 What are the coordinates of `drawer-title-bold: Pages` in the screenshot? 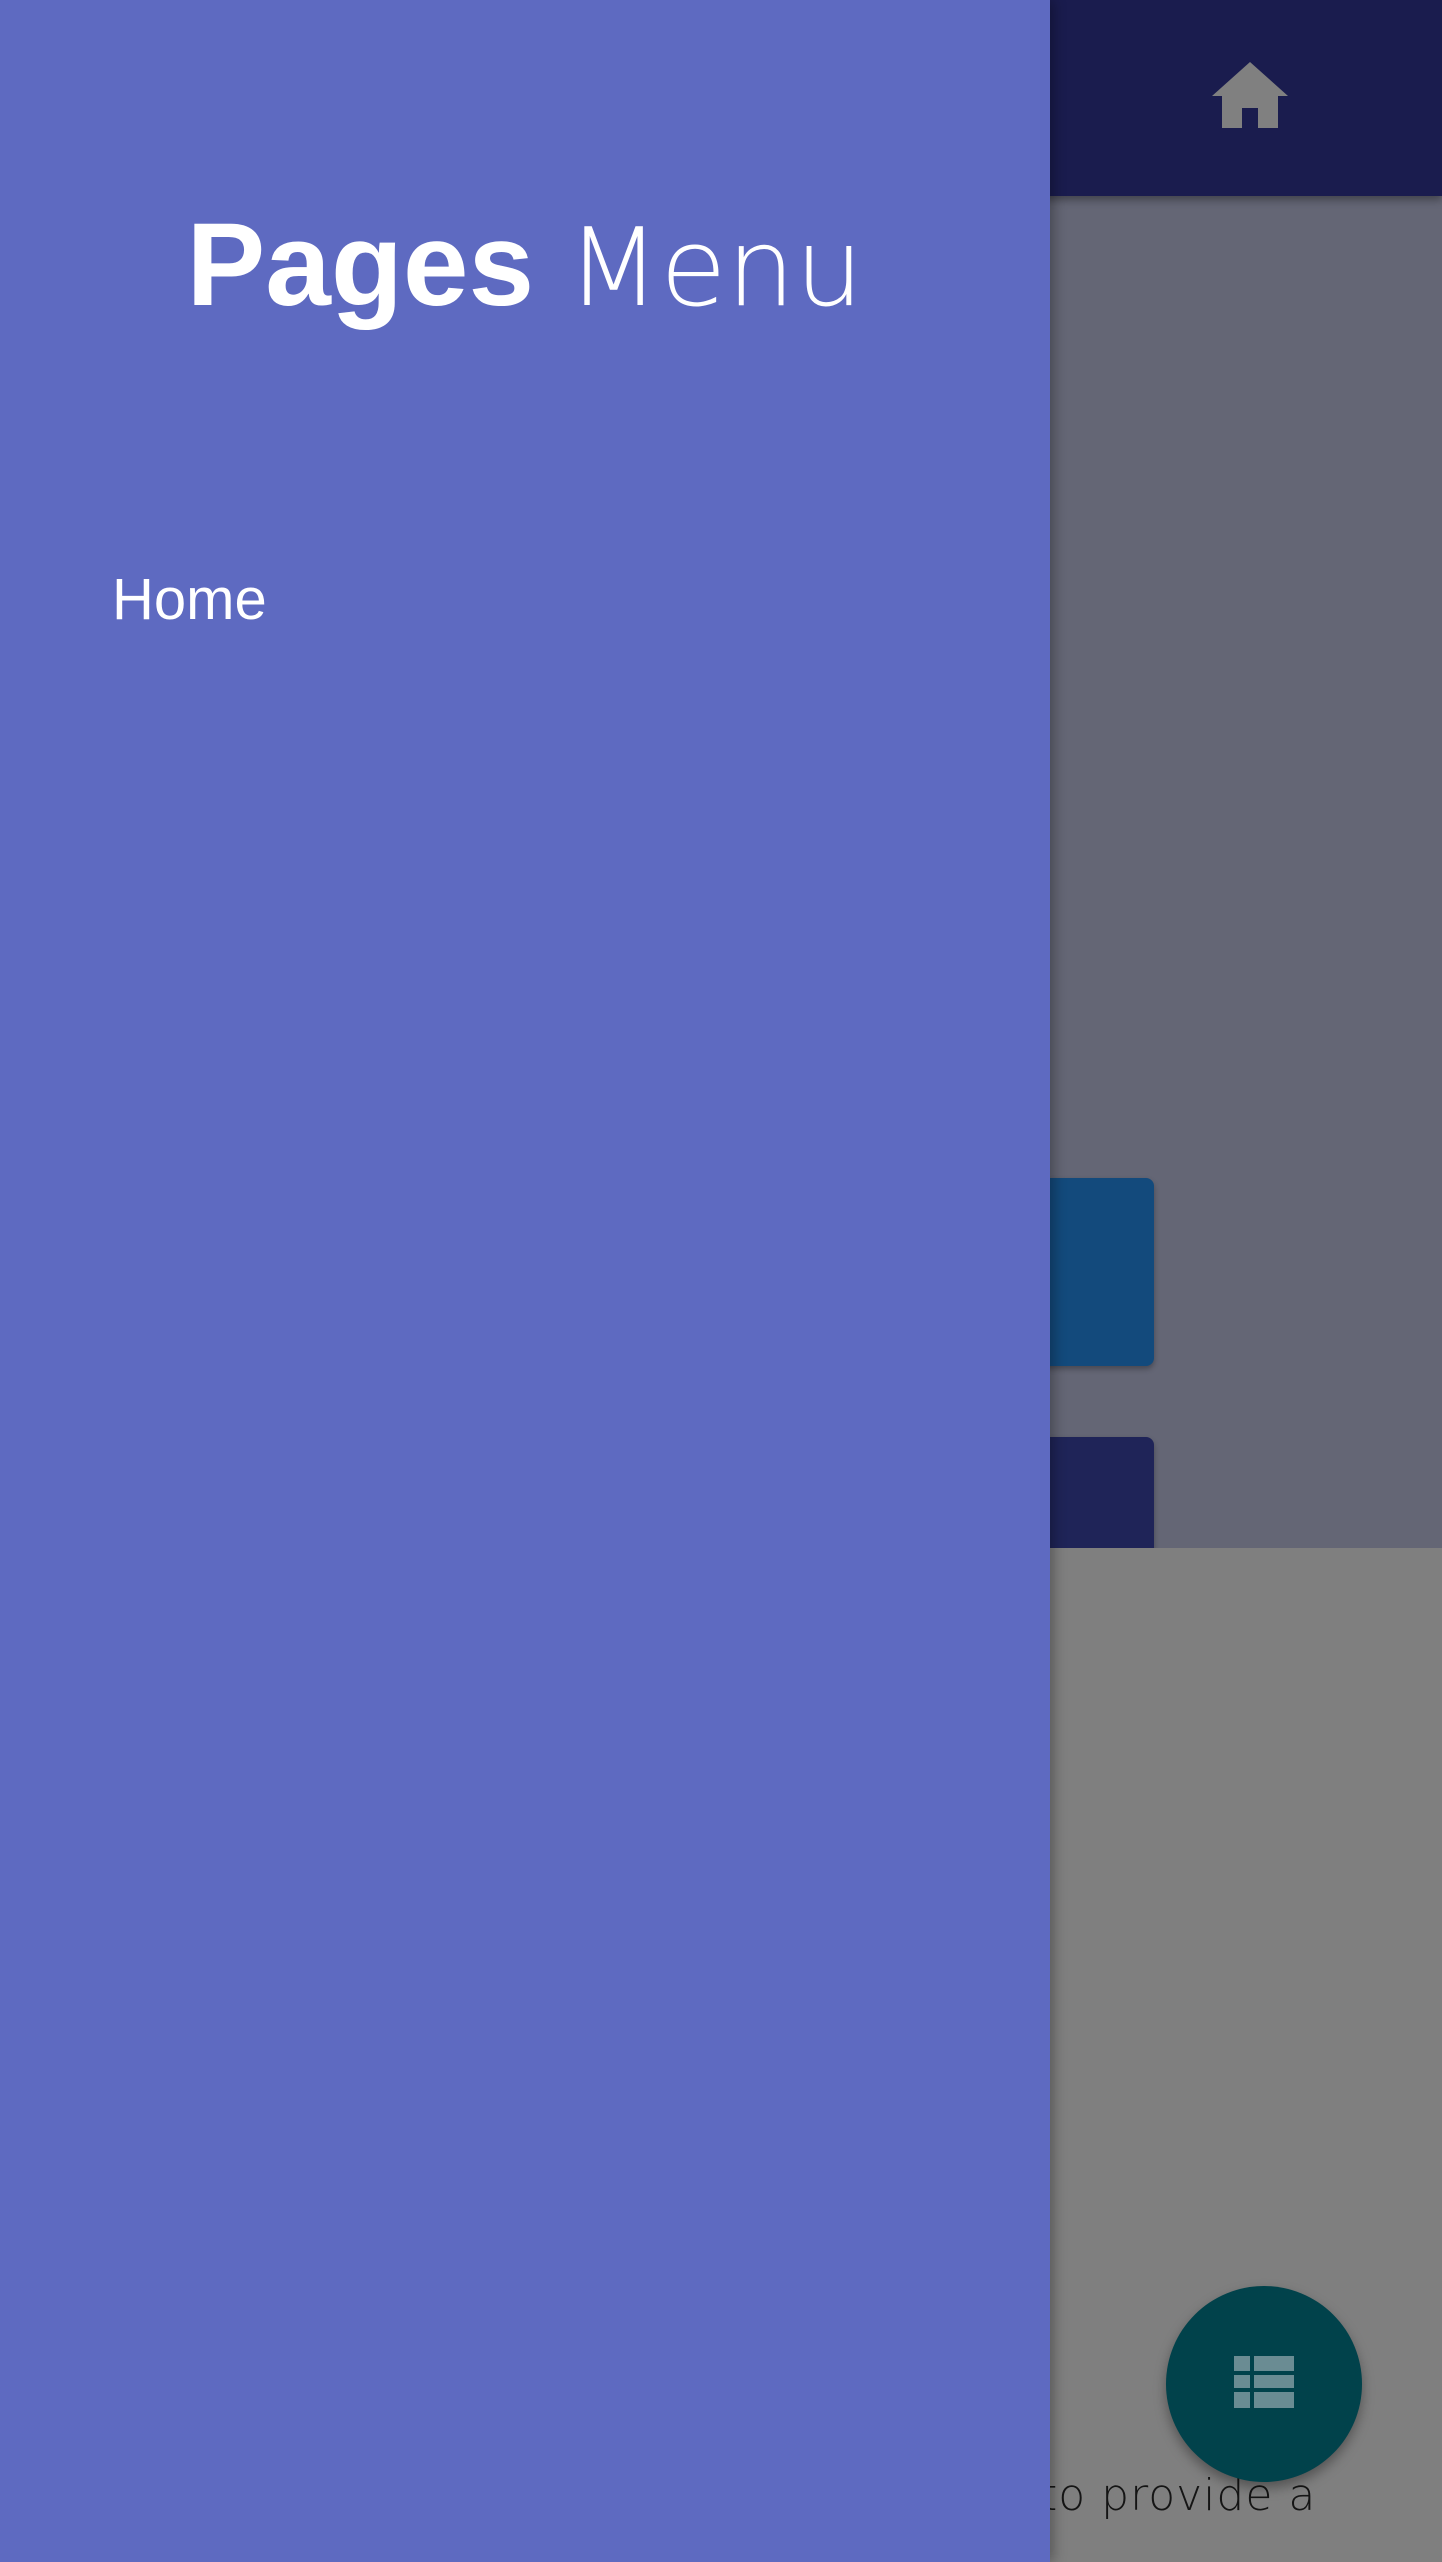 It's located at (360, 265).